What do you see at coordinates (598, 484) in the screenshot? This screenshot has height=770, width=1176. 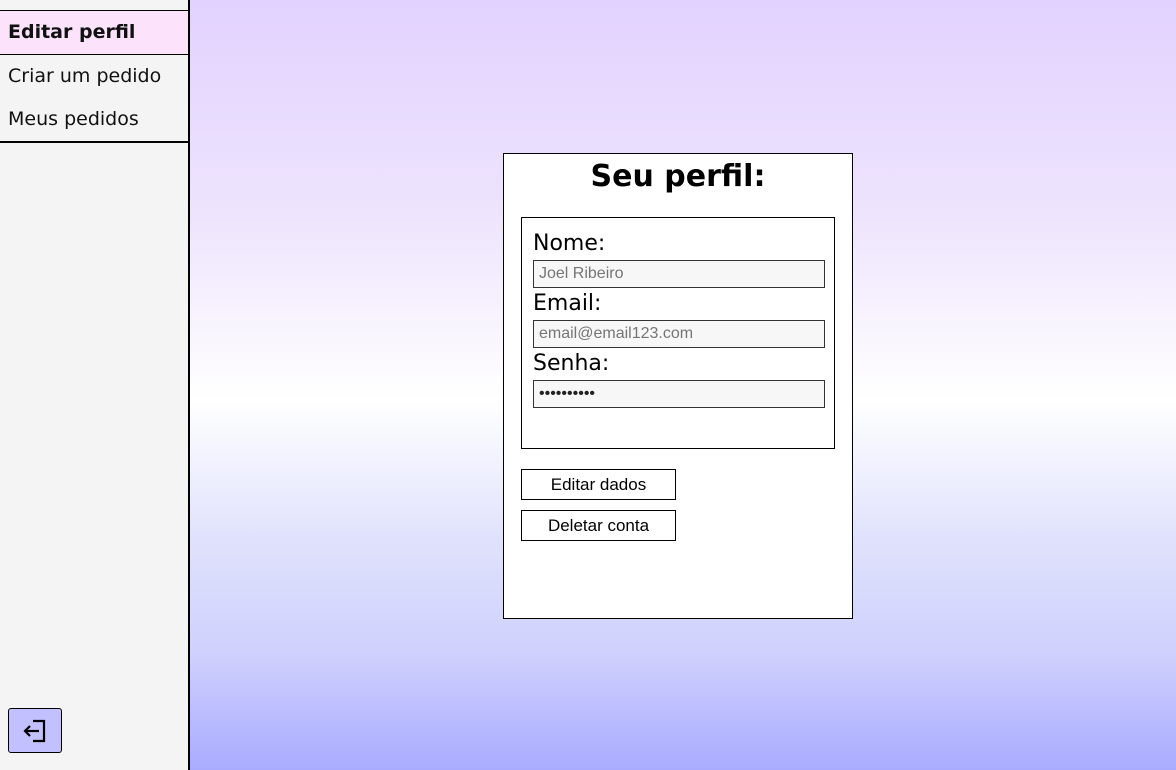 I see `edit-data-button: Editar dados` at bounding box center [598, 484].